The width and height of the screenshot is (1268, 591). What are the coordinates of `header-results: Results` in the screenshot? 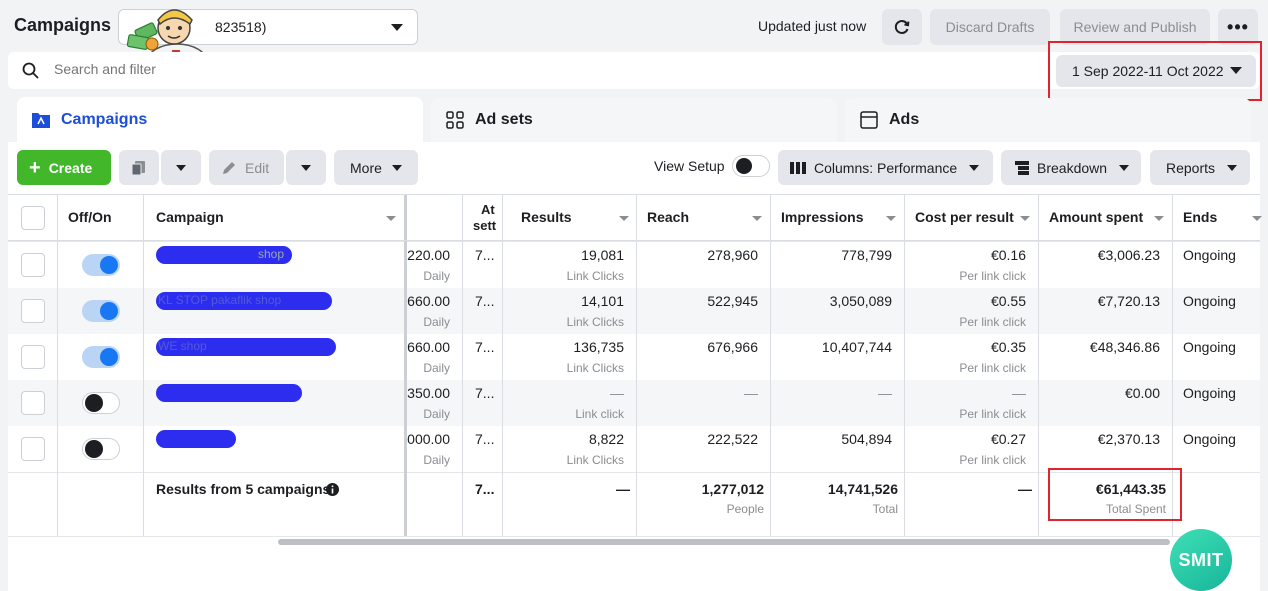 It's located at (546, 217).